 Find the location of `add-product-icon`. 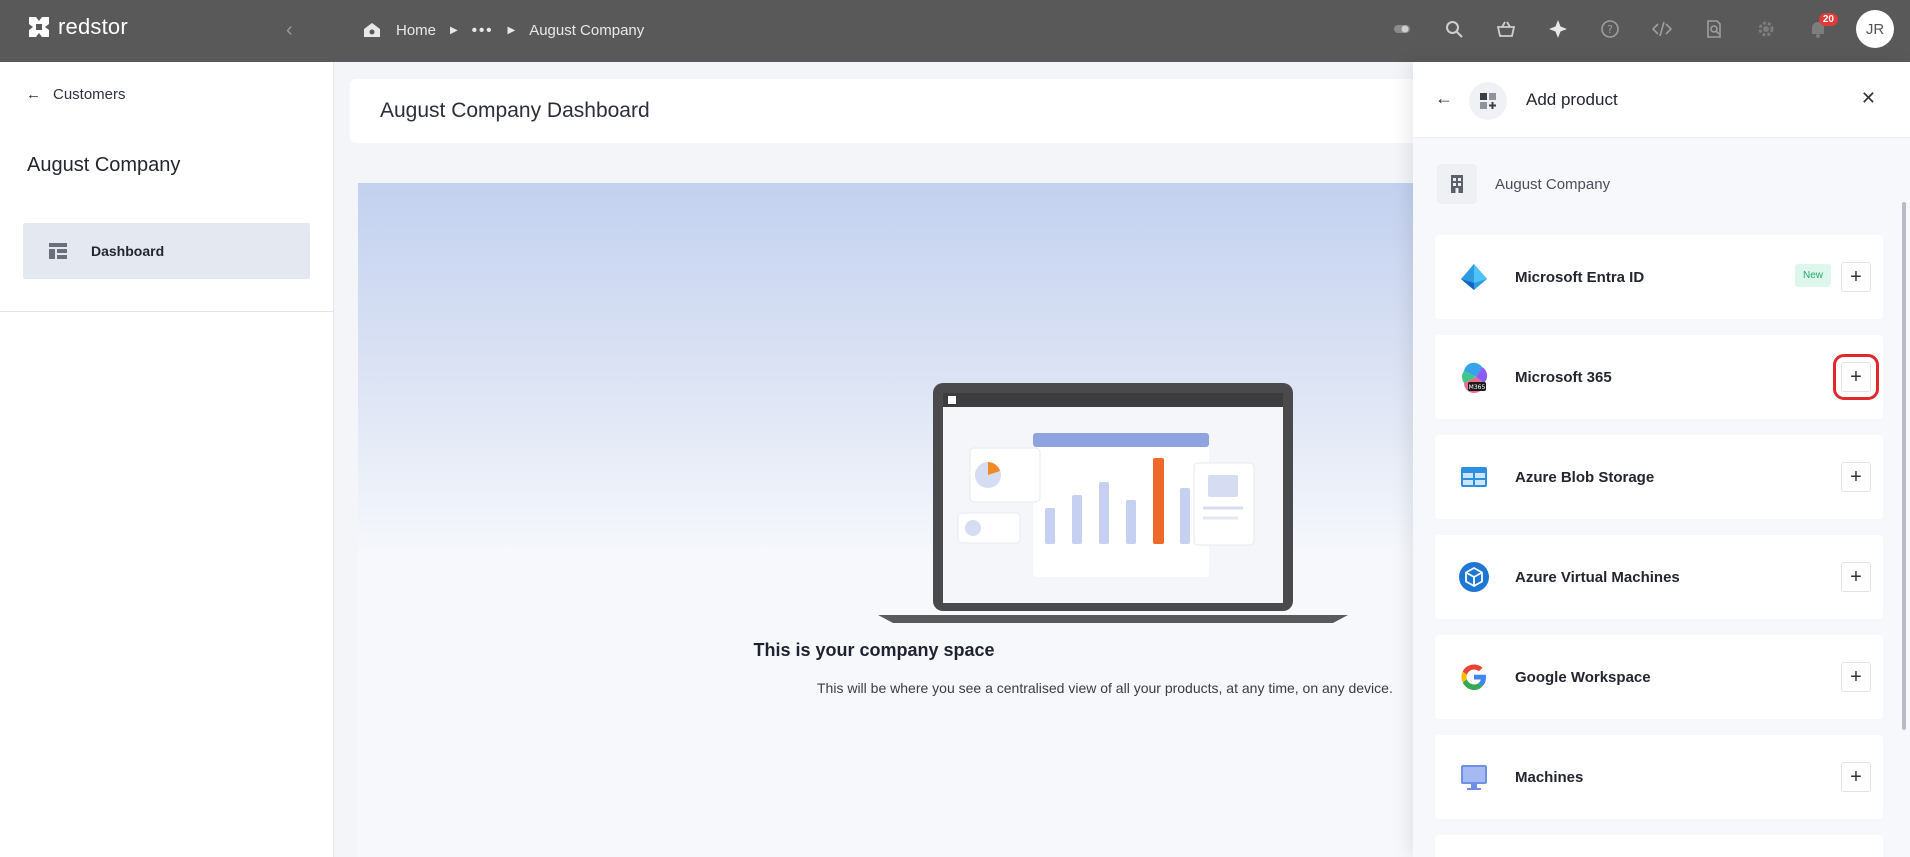

add-product-icon is located at coordinates (1488, 101).